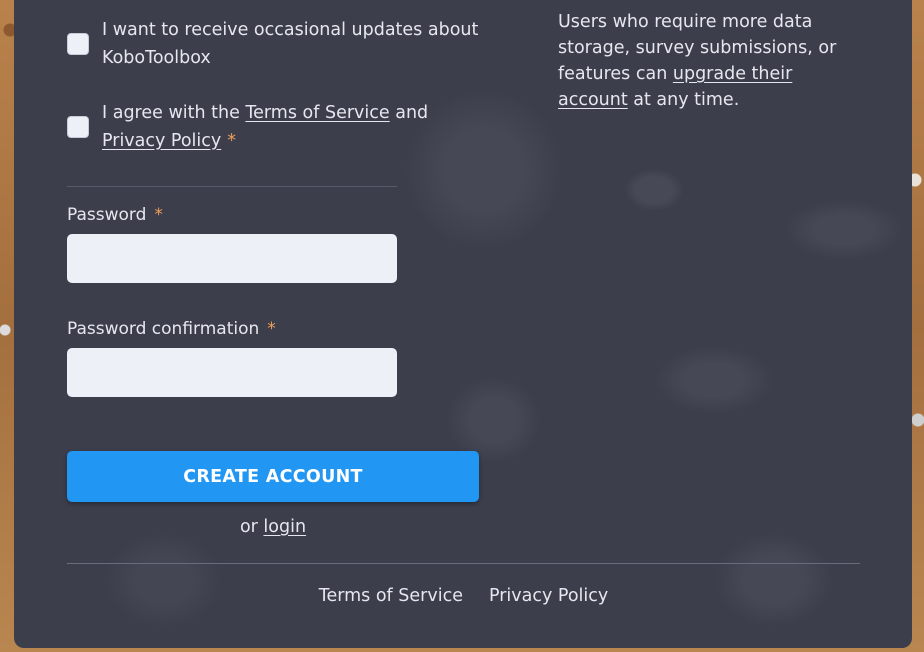 Image resolution: width=924 pixels, height=652 pixels. I want to click on login-alternative: or login, so click(273, 527).